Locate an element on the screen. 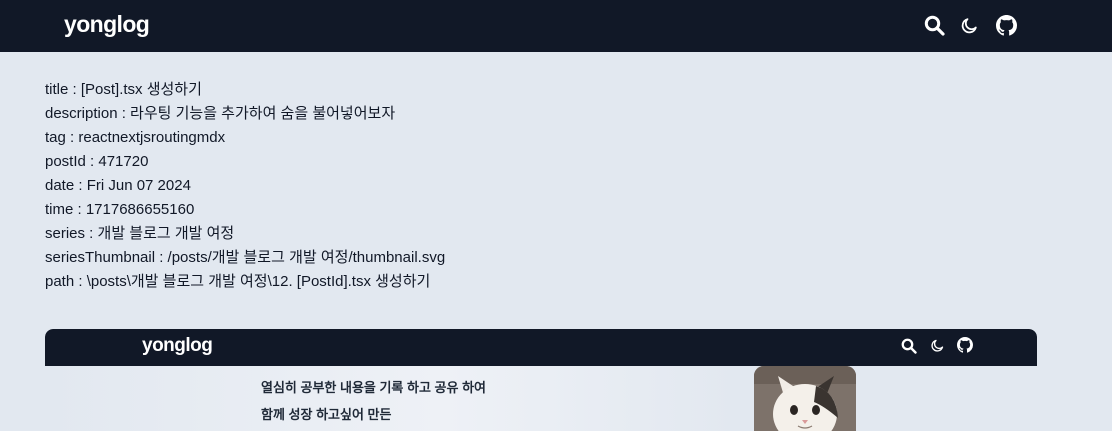  preview-search-icon is located at coordinates (909, 346).